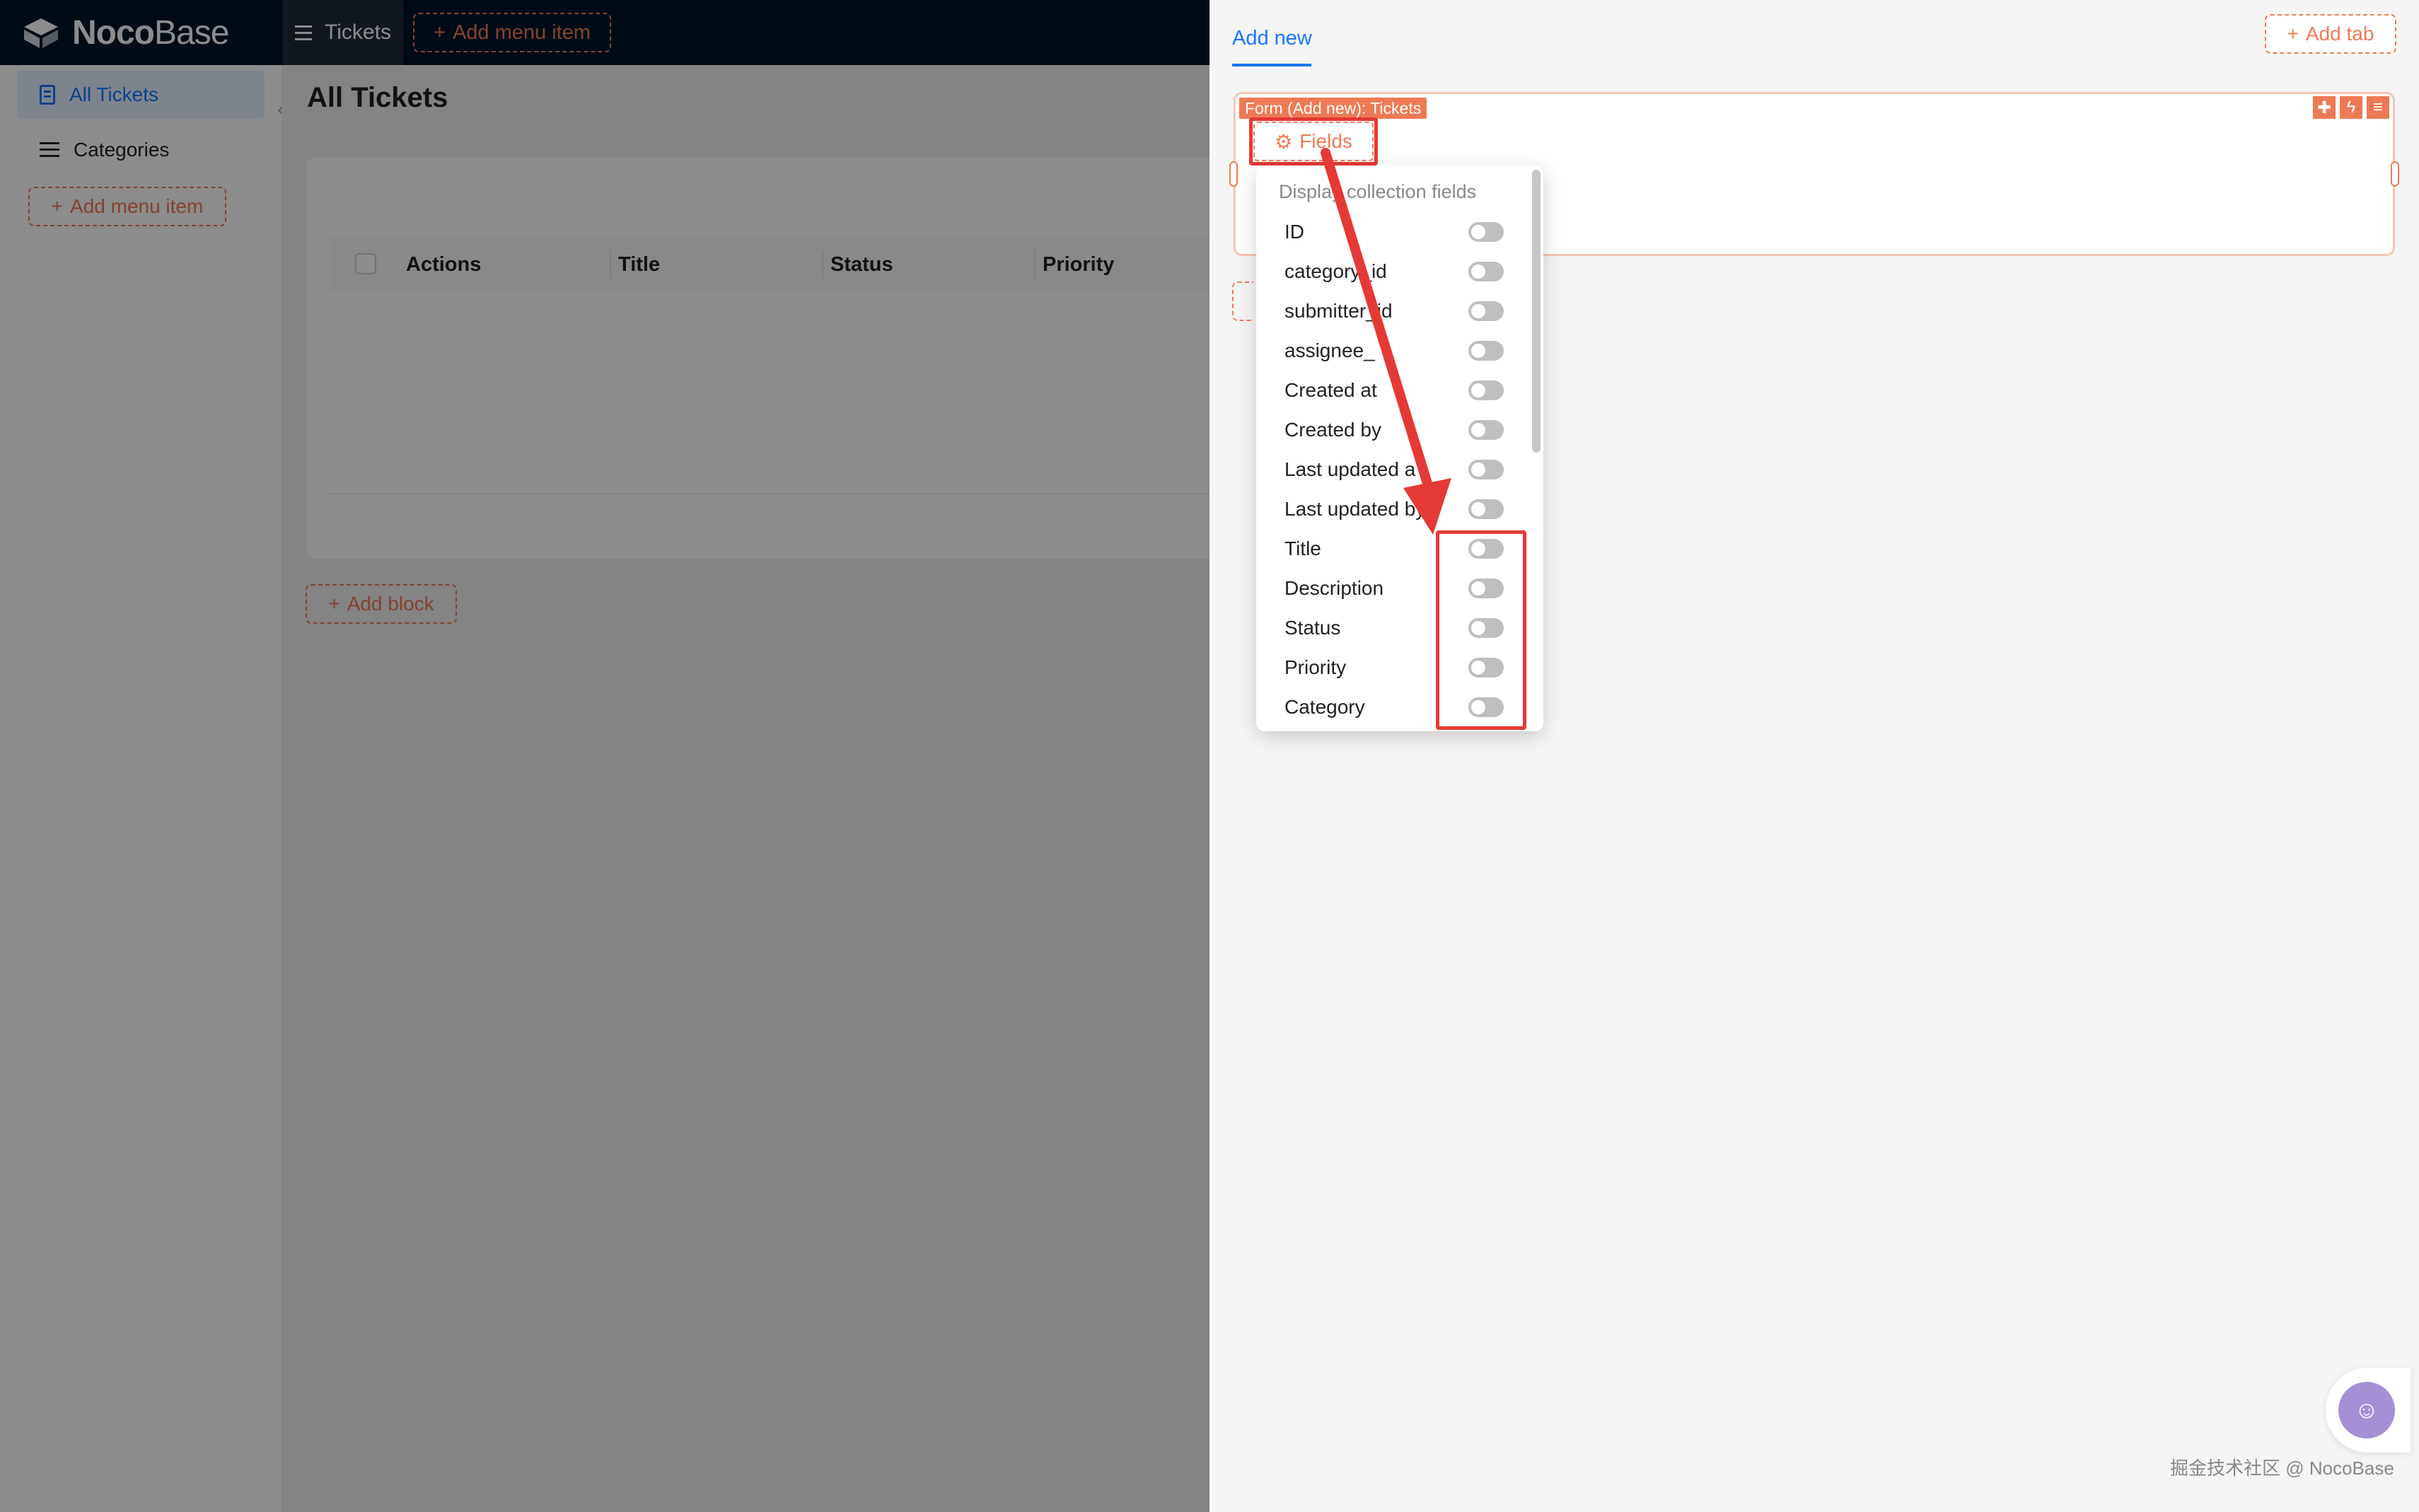  I want to click on field-item-assignee-id: assignee_, so click(1390, 351).